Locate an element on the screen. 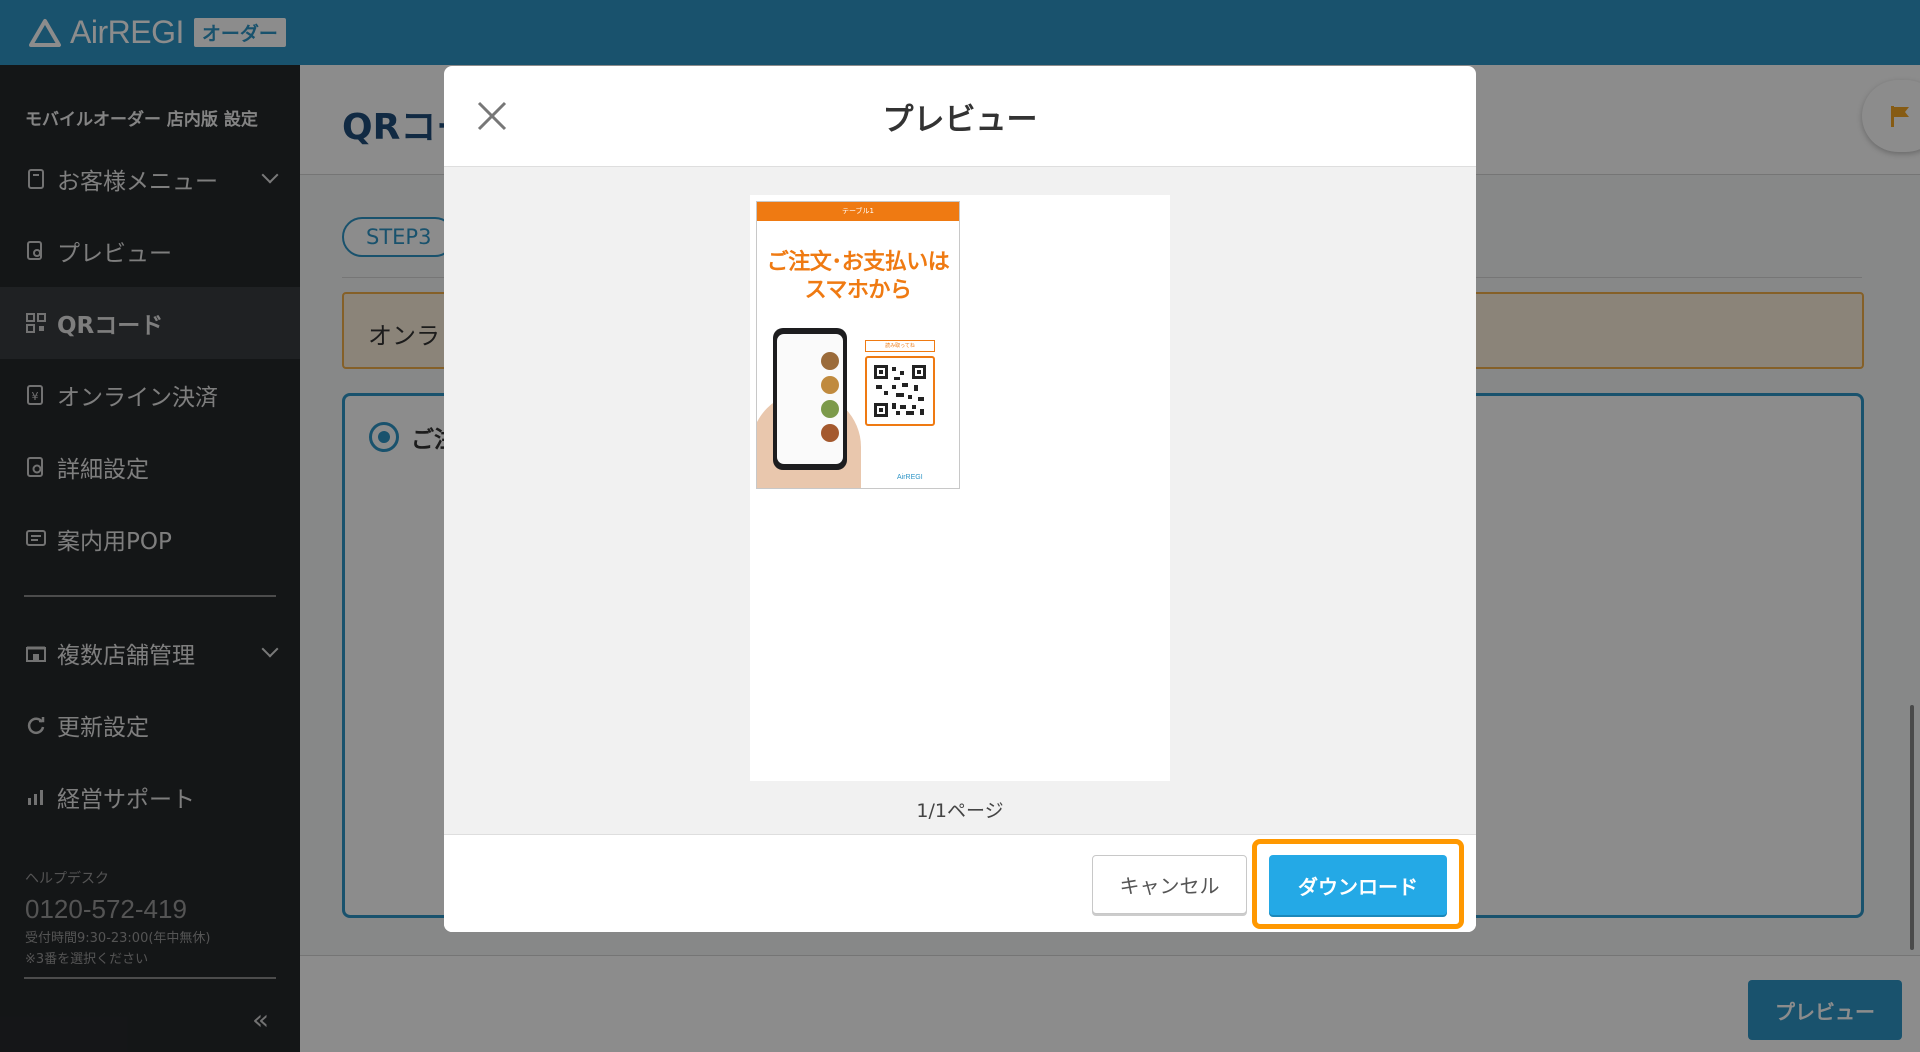  page-indicator: 1/1ページ is located at coordinates (960, 811).